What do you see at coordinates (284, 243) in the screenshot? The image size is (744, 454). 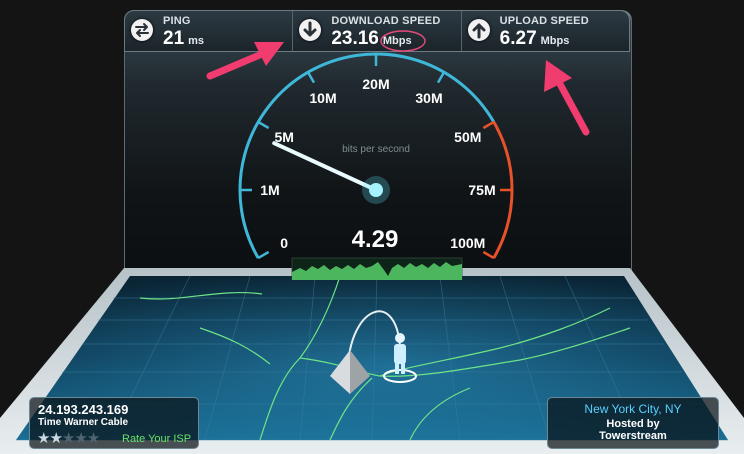 I see `gauge-tick-label: 0` at bounding box center [284, 243].